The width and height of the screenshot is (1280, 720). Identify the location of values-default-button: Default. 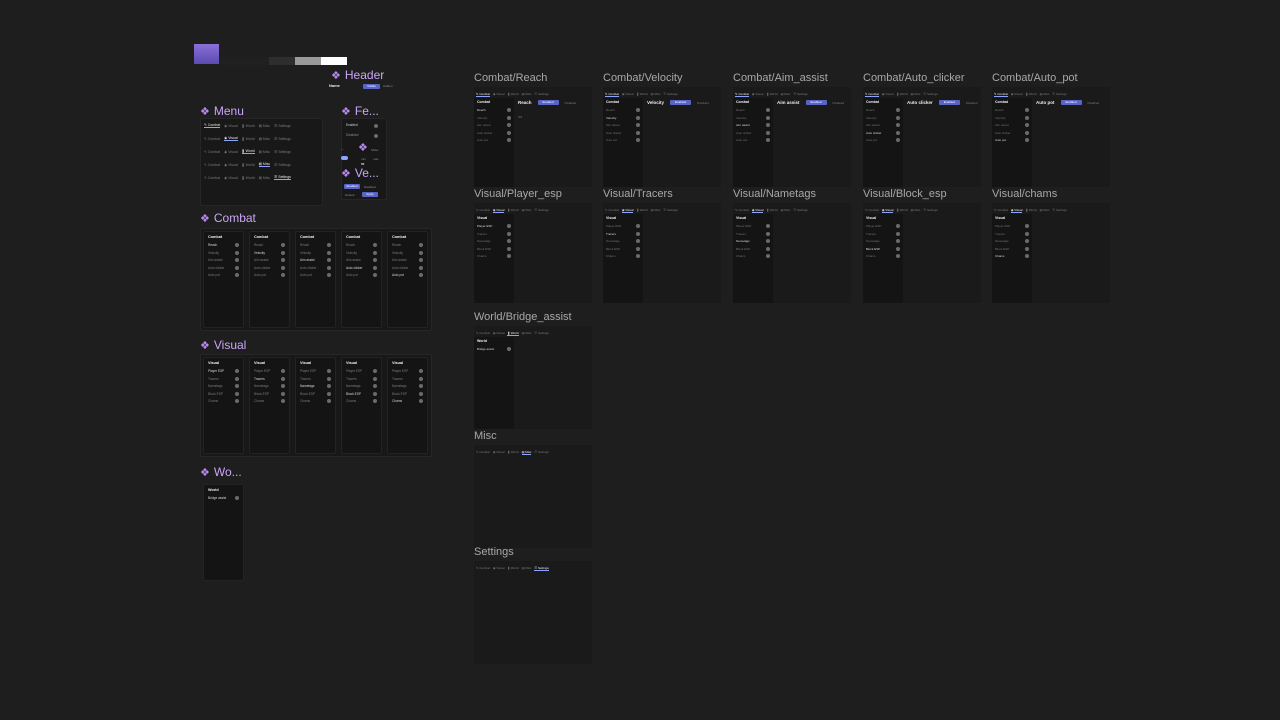
(350, 195).